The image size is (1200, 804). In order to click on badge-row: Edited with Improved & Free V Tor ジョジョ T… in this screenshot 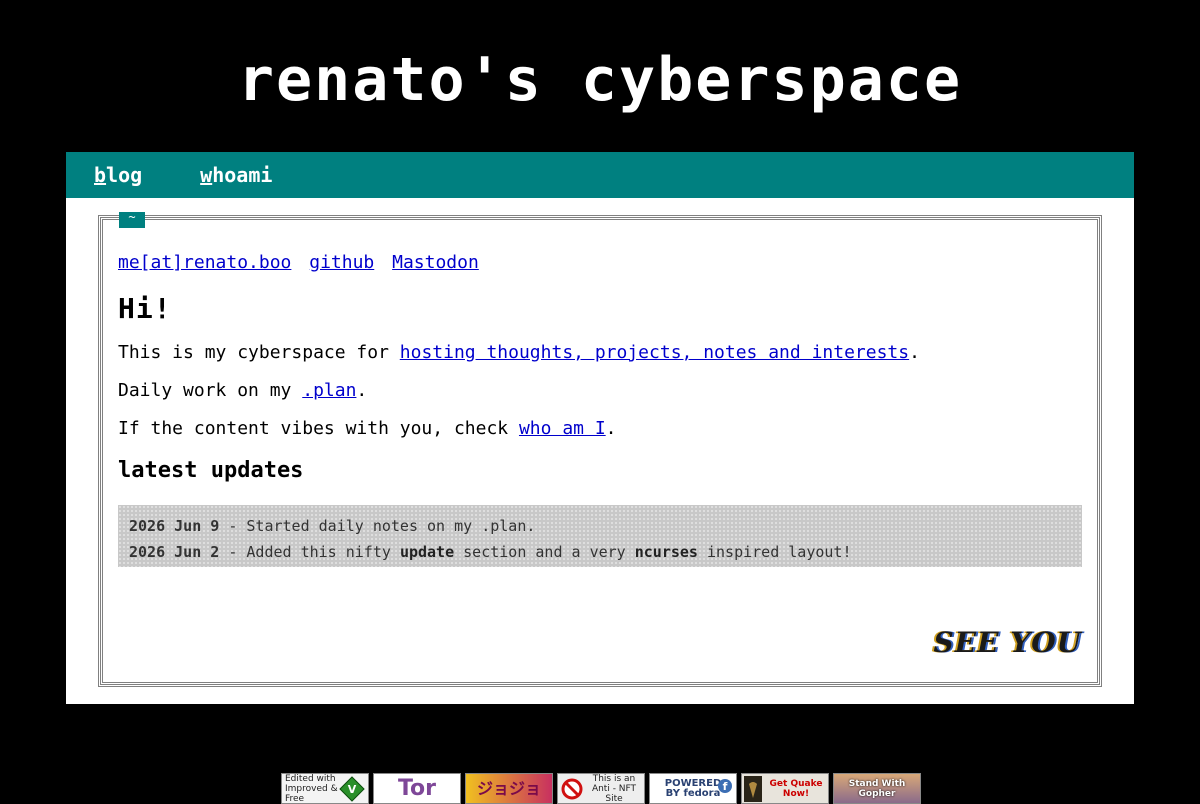, I will do `click(601, 788)`.